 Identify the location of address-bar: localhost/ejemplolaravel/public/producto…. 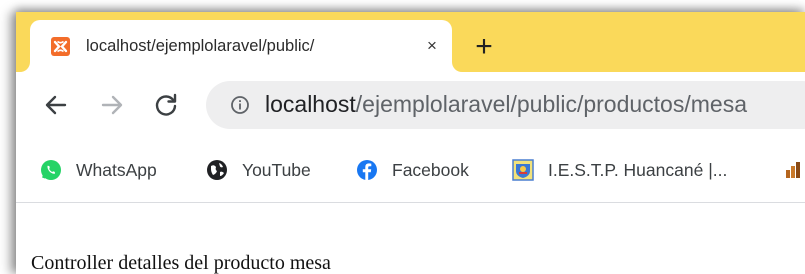
(505, 105).